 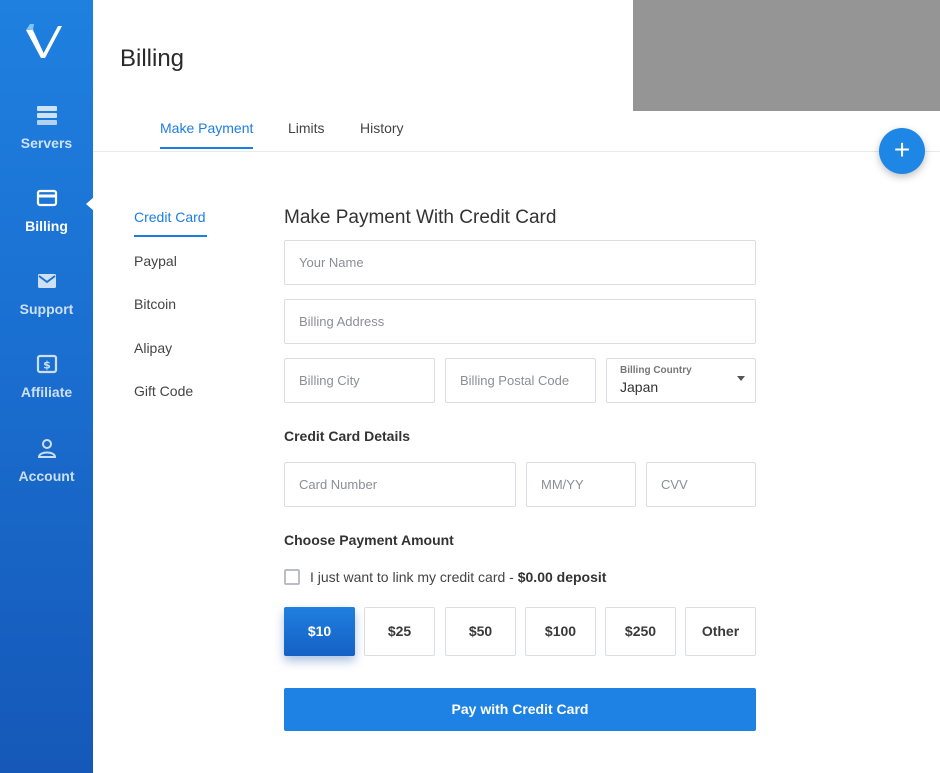 I want to click on vultr-logo-icon, so click(x=44, y=42).